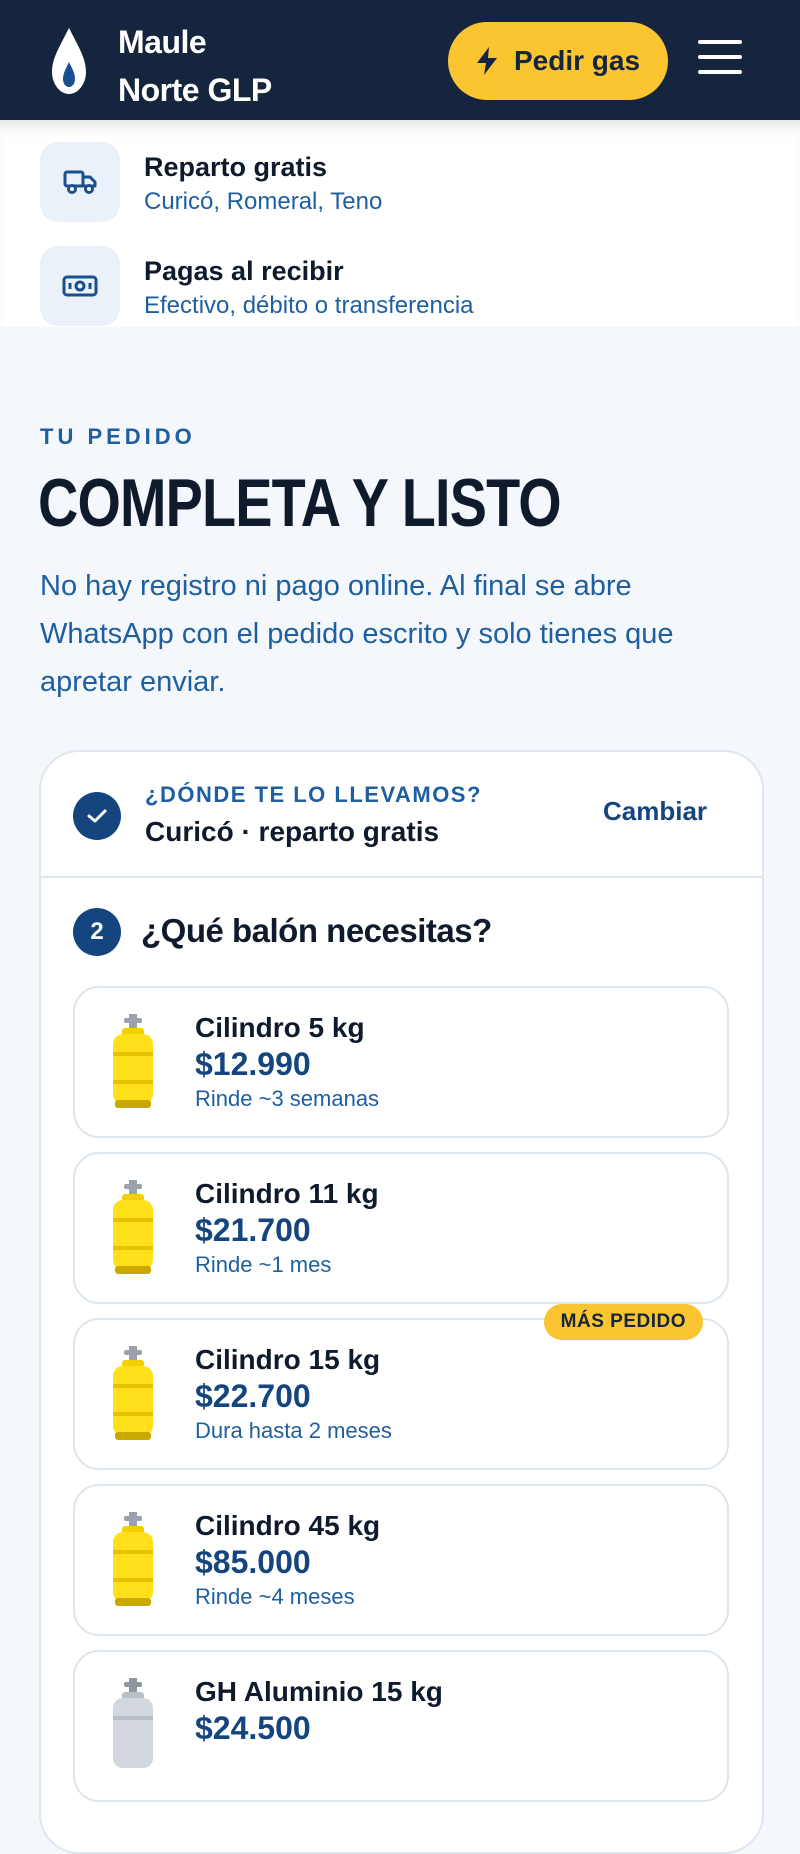  What do you see at coordinates (623, 1322) in the screenshot?
I see `most-ordered-badge: MÁS PEDIDO` at bounding box center [623, 1322].